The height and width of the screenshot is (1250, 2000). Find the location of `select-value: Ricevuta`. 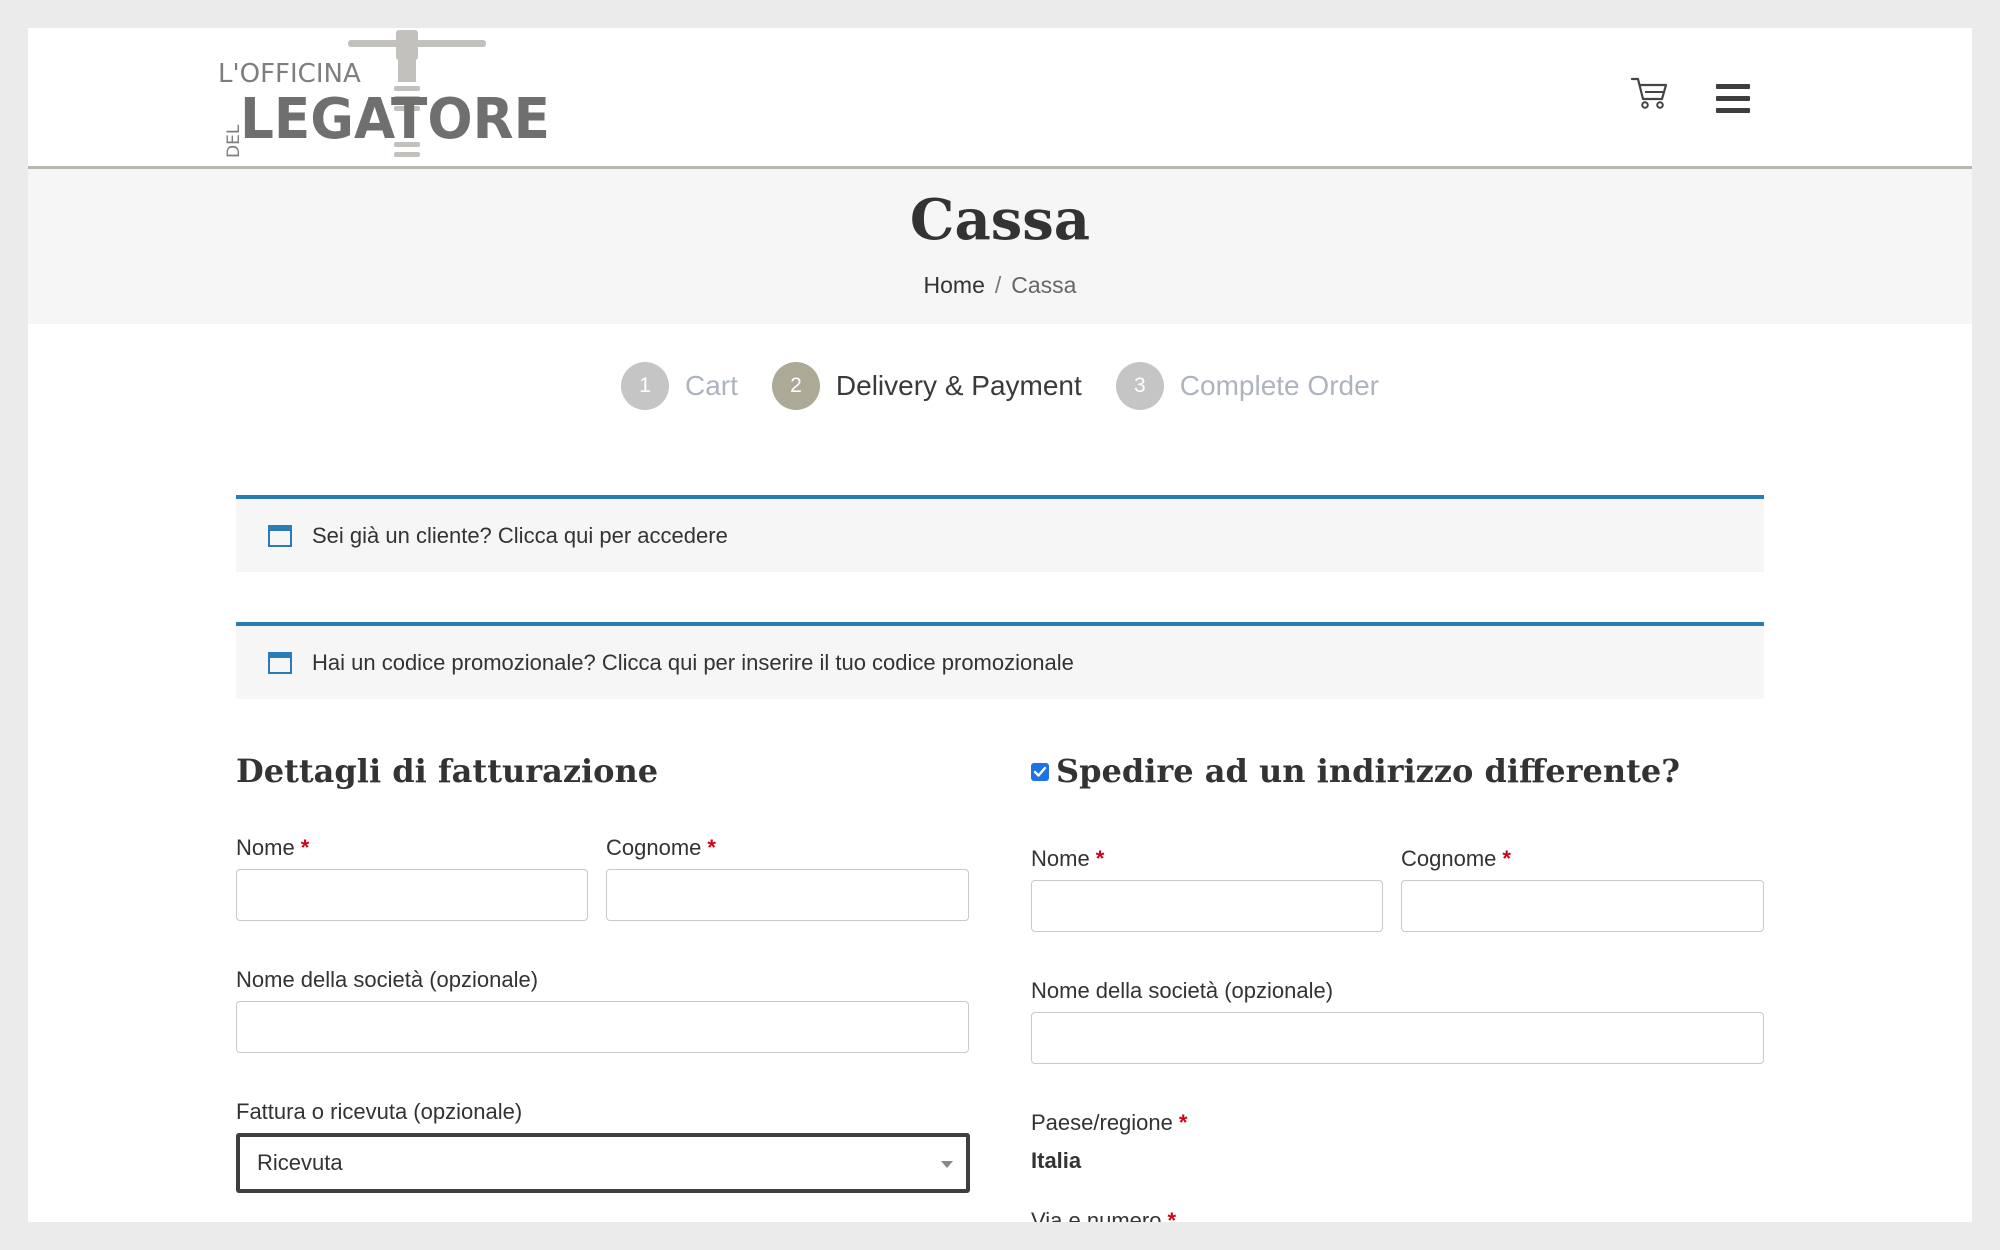

select-value: Ricevuta is located at coordinates (300, 1162).